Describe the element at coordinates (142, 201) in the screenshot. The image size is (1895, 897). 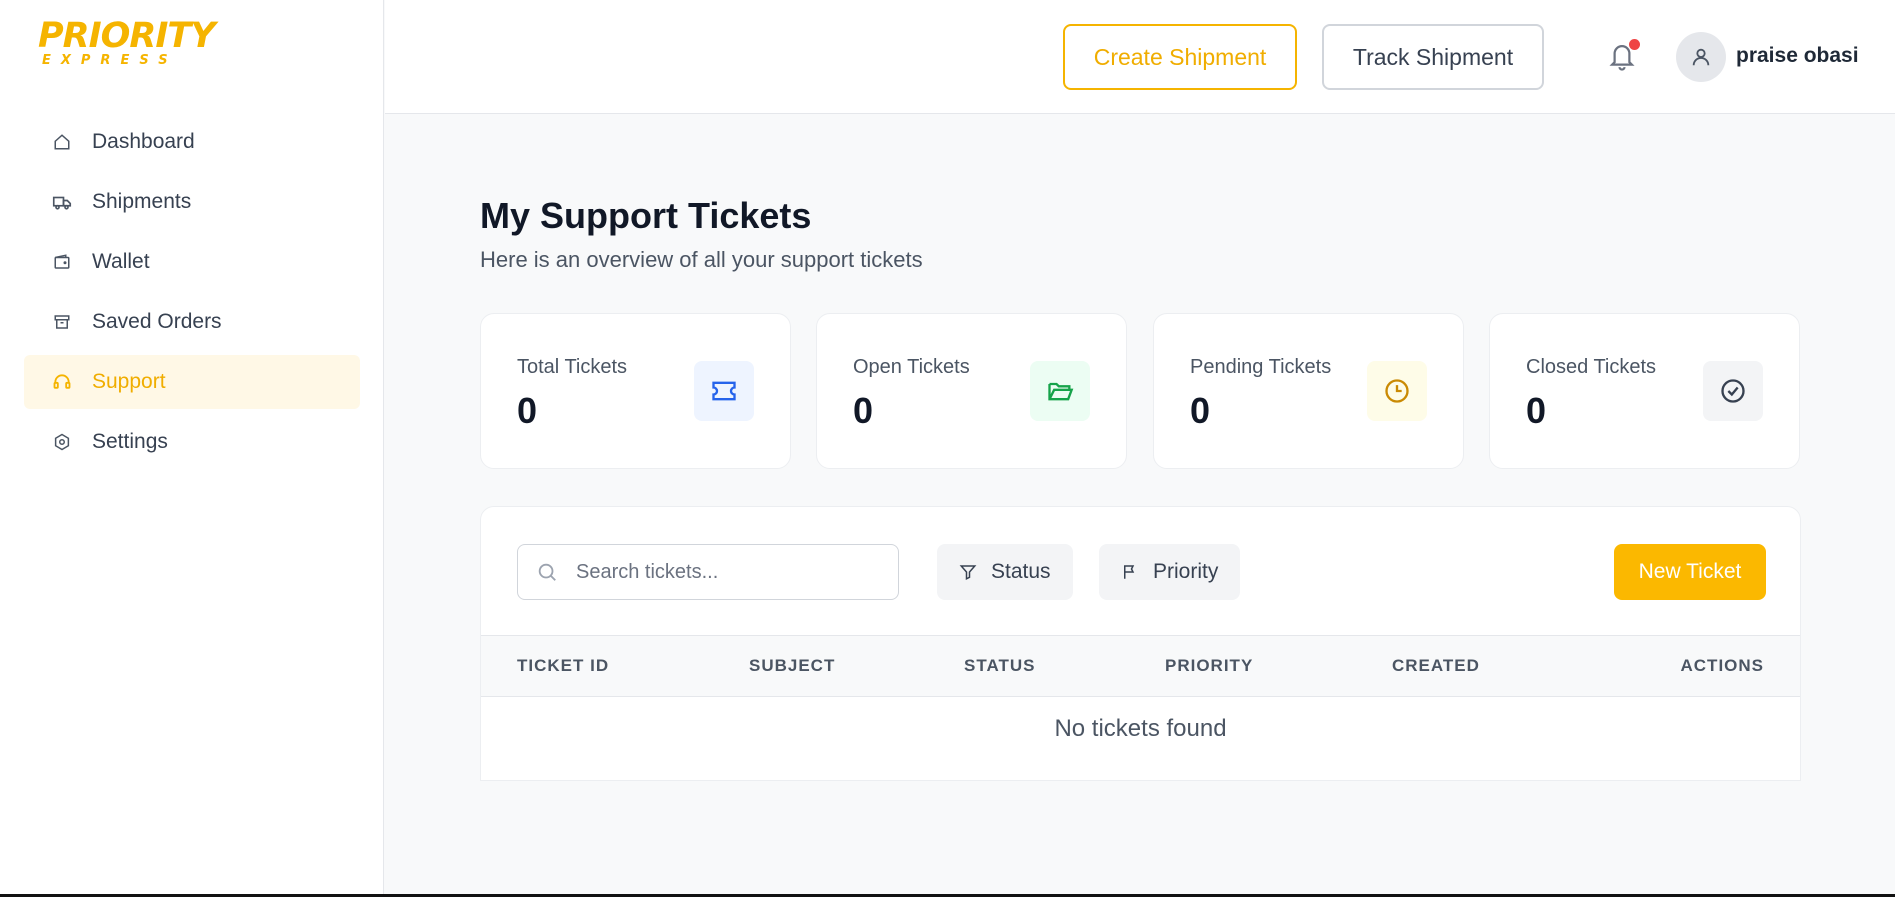
I see `sidebar-item-label: Shipments` at that location.